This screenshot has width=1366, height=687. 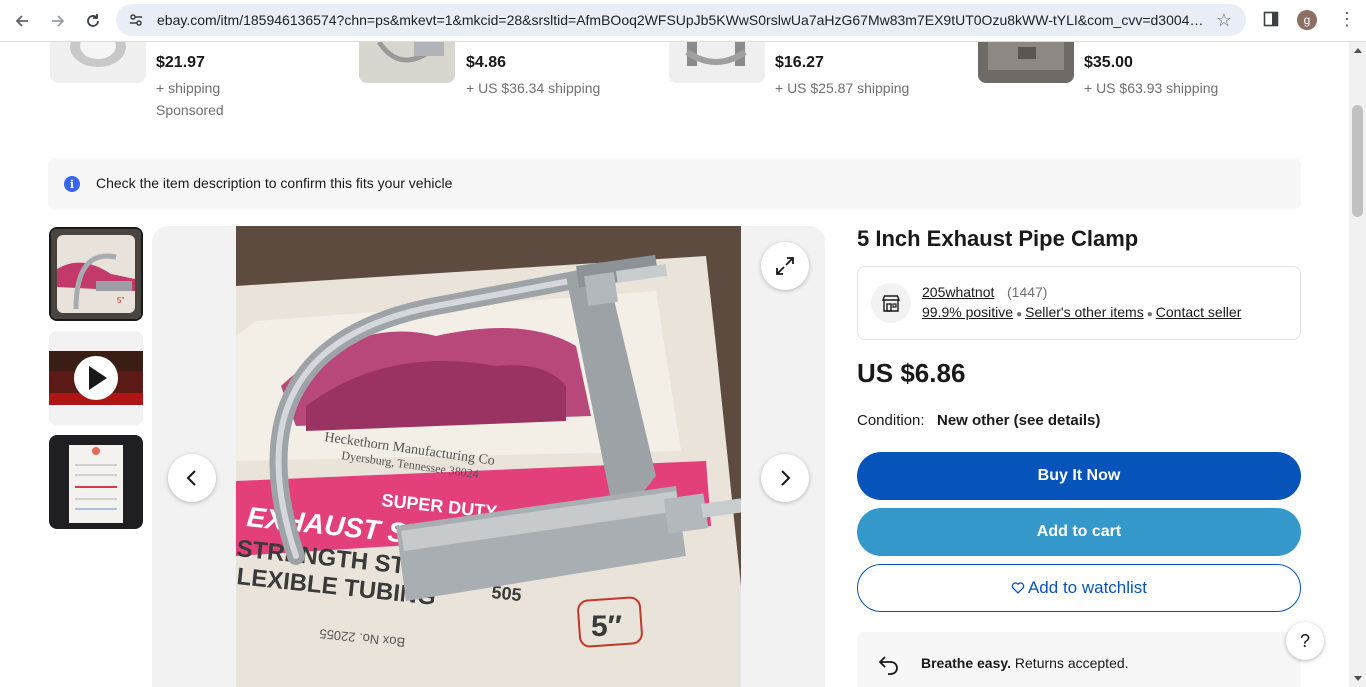 What do you see at coordinates (1358, 678) in the screenshot?
I see `scroll-down-icon` at bounding box center [1358, 678].